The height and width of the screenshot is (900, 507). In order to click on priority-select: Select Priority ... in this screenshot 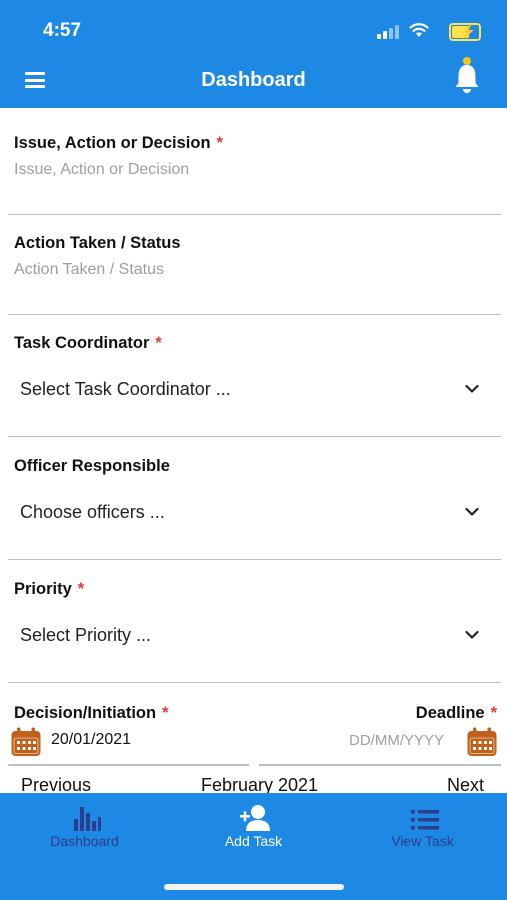, I will do `click(85, 635)`.